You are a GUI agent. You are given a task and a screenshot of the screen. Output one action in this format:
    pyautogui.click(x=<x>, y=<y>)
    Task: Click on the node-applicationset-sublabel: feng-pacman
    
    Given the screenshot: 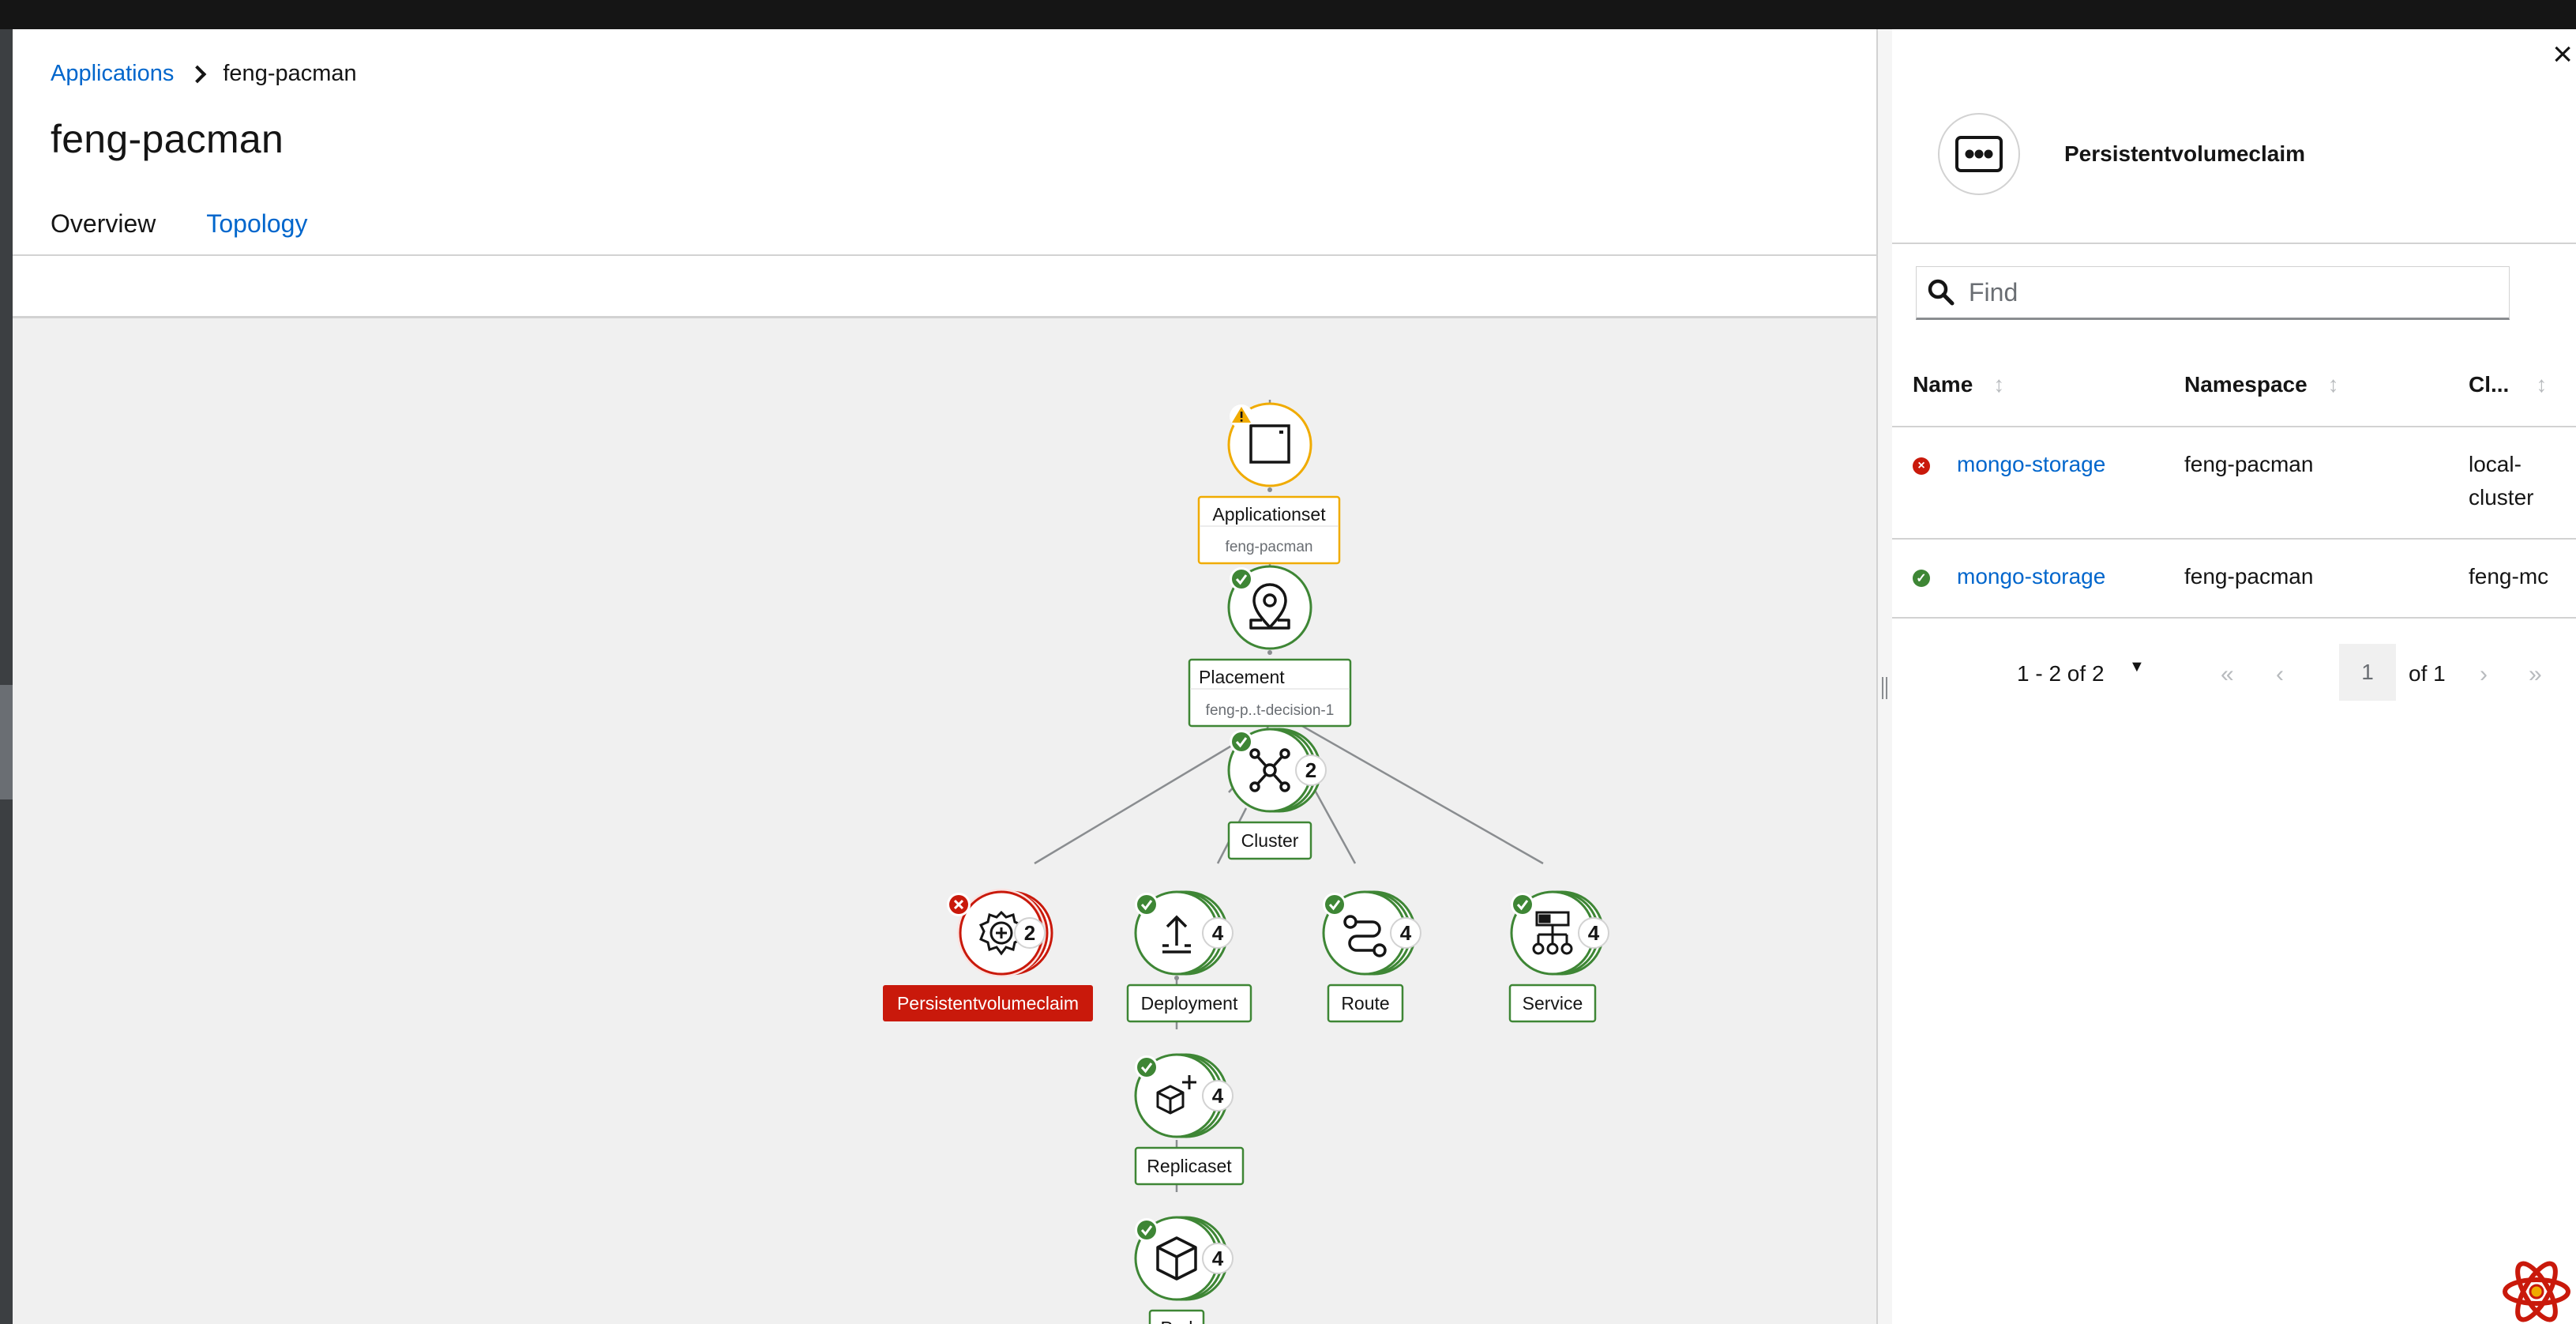 What is the action you would take?
    pyautogui.click(x=1269, y=547)
    